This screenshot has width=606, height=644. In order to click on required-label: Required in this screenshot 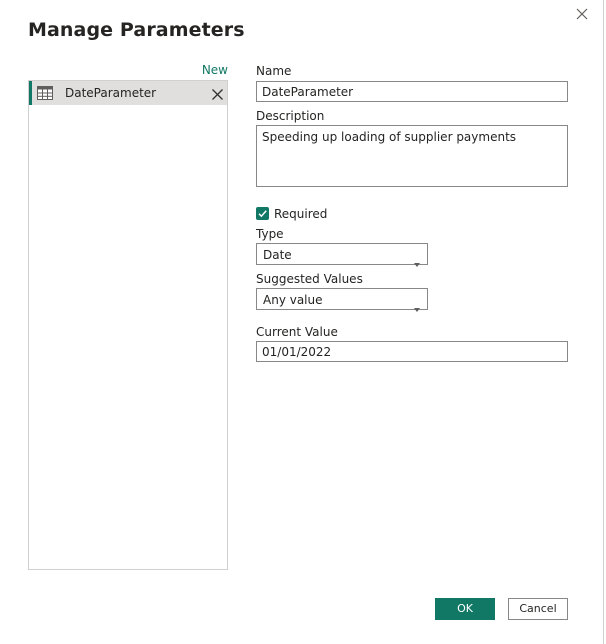, I will do `click(300, 214)`.